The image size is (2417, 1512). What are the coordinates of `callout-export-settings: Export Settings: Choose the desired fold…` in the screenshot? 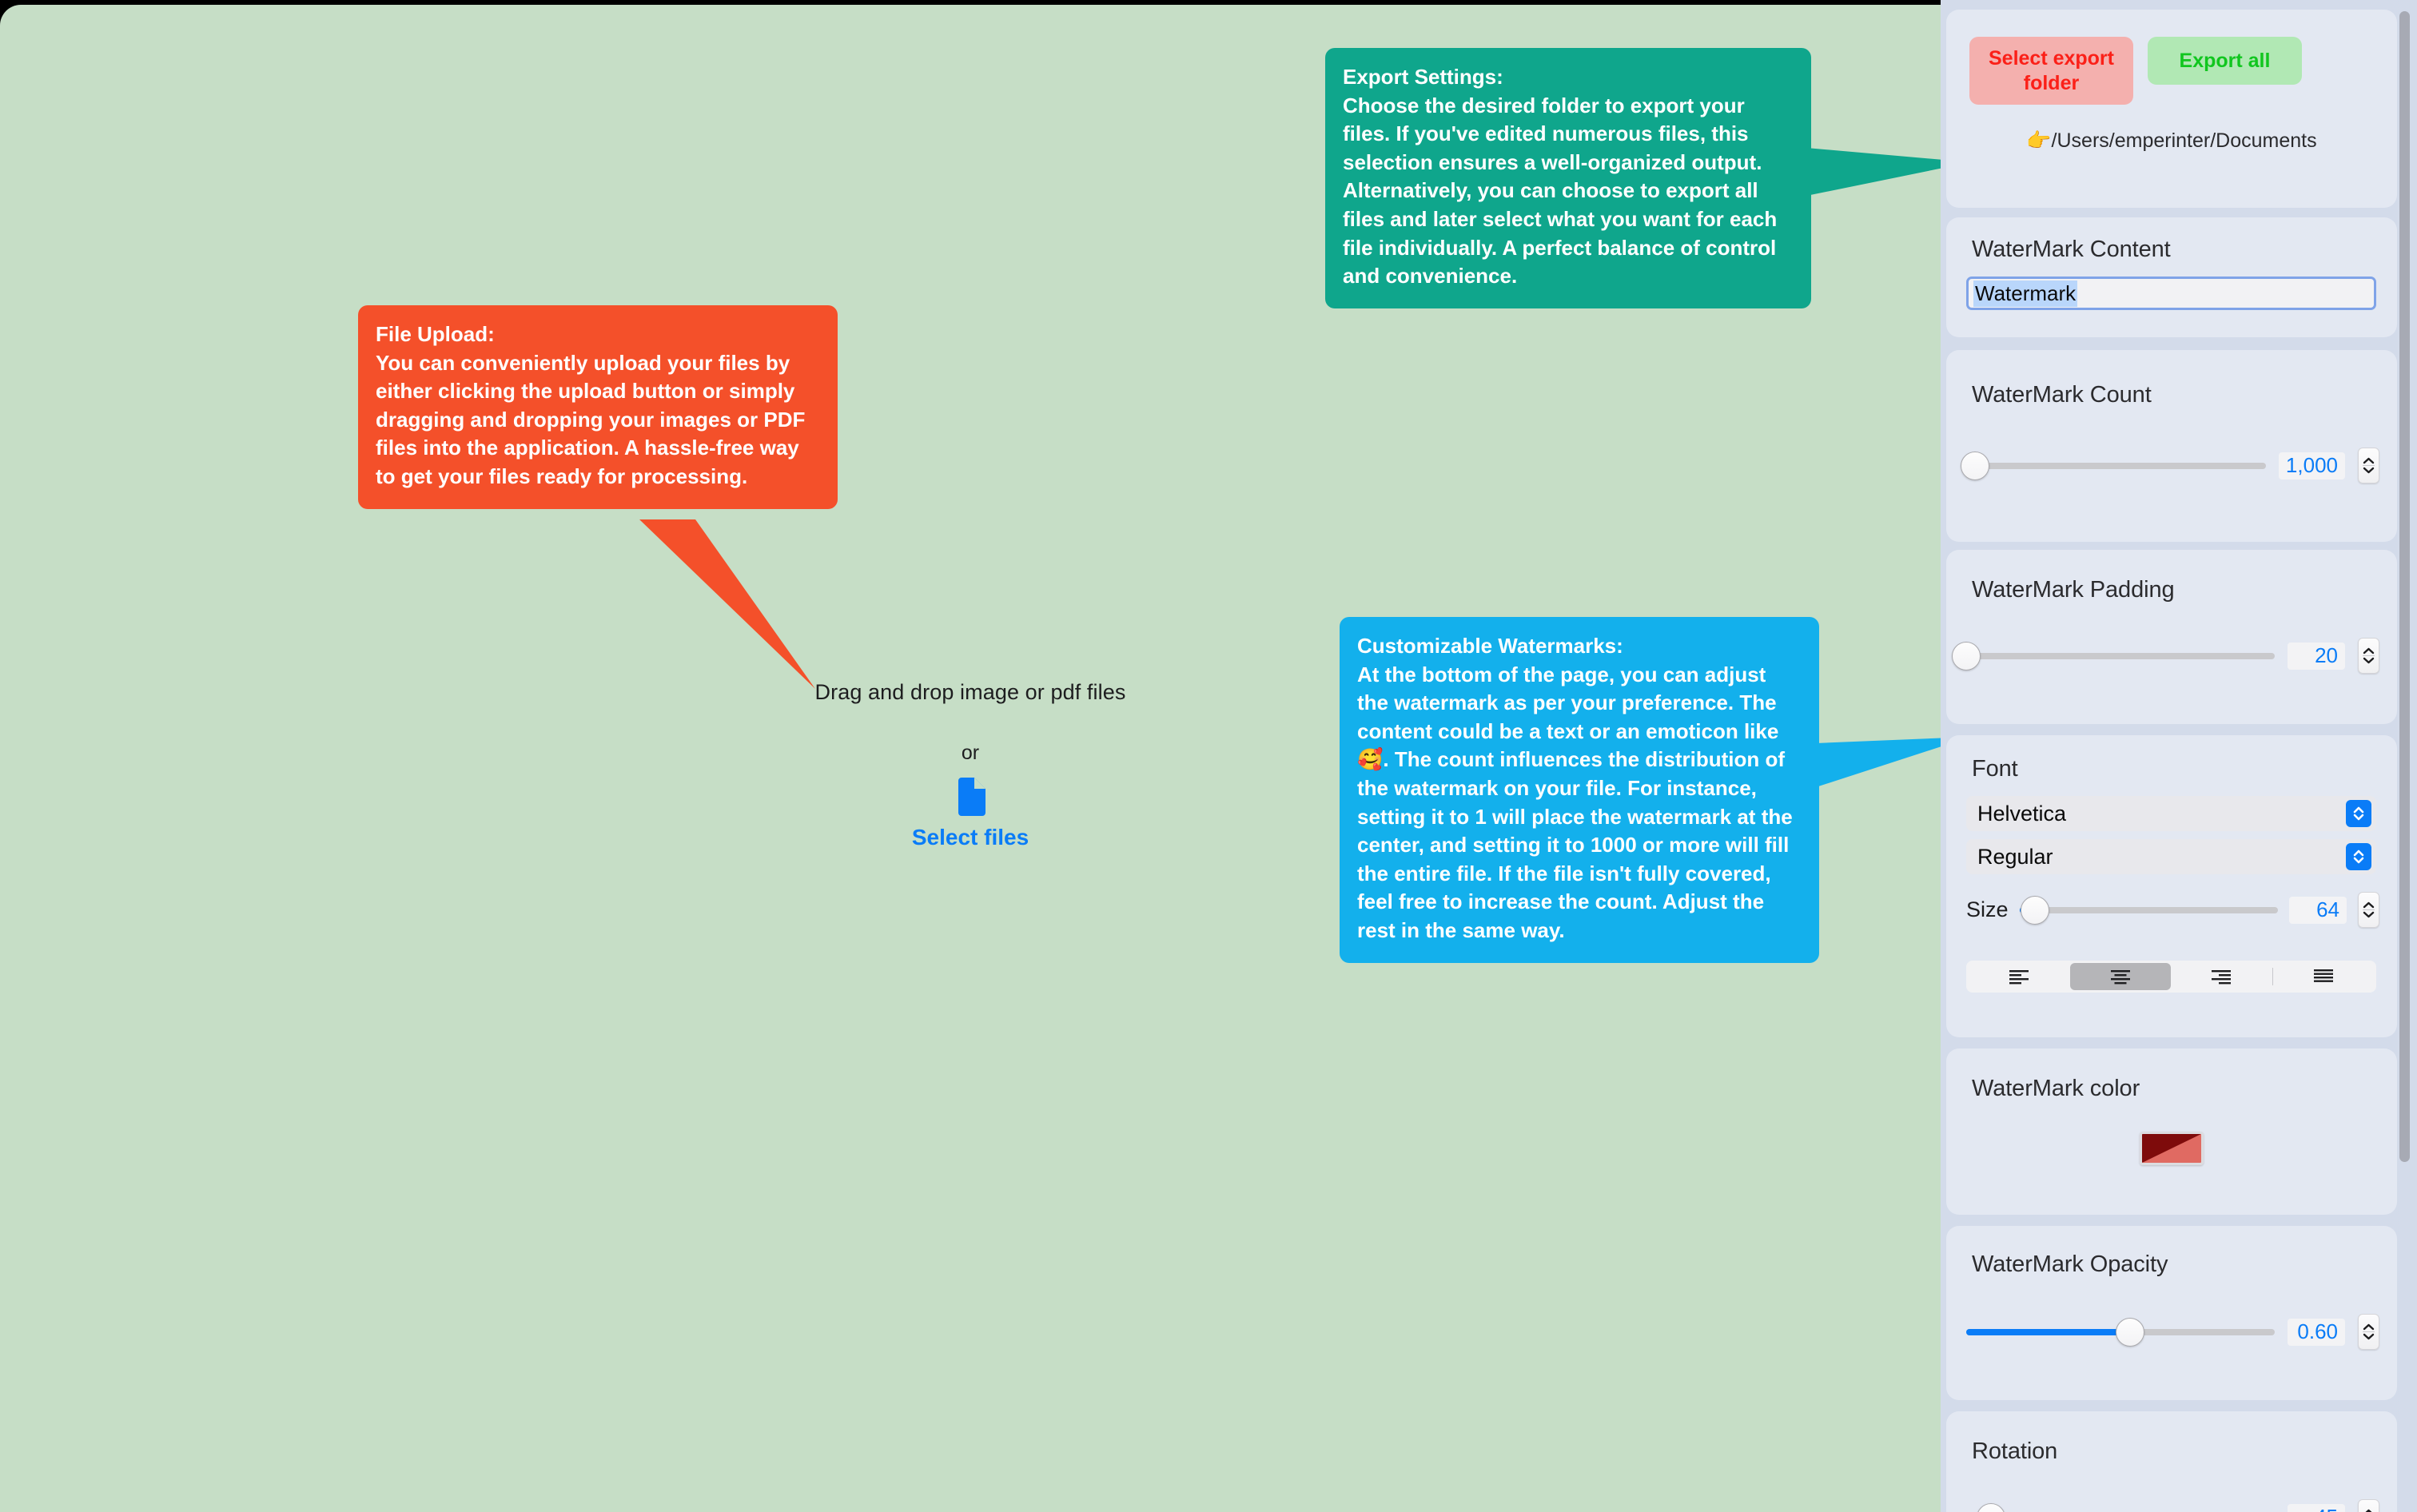 It's located at (1568, 178).